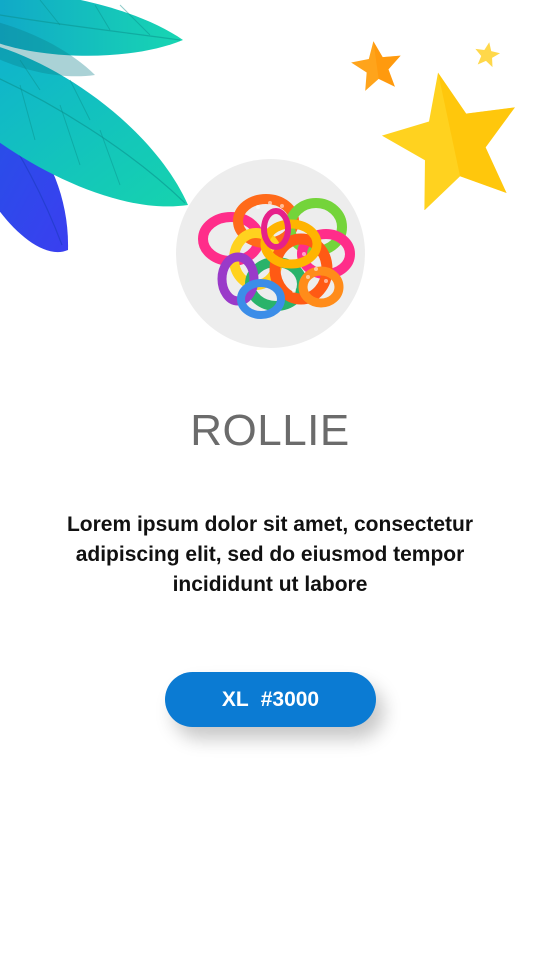 The height and width of the screenshot is (960, 540). I want to click on leaves-icon, so click(94, 126).